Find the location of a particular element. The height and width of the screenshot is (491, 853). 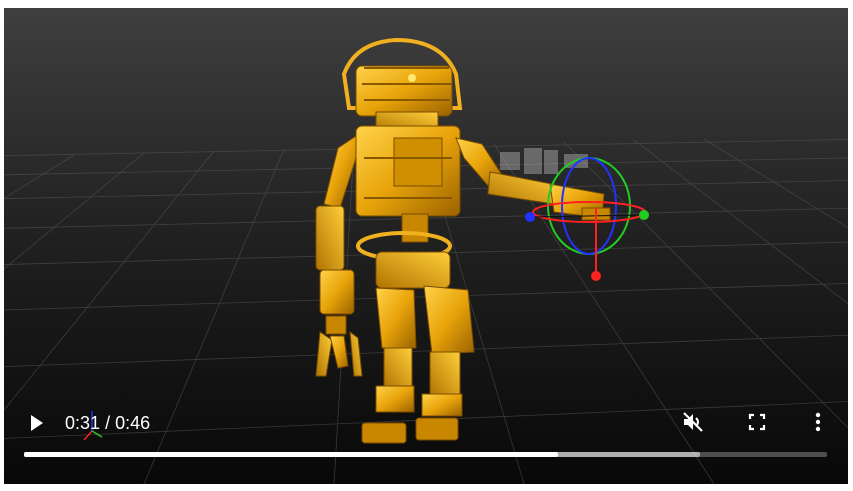

current-time: 0:31 is located at coordinates (83, 423).